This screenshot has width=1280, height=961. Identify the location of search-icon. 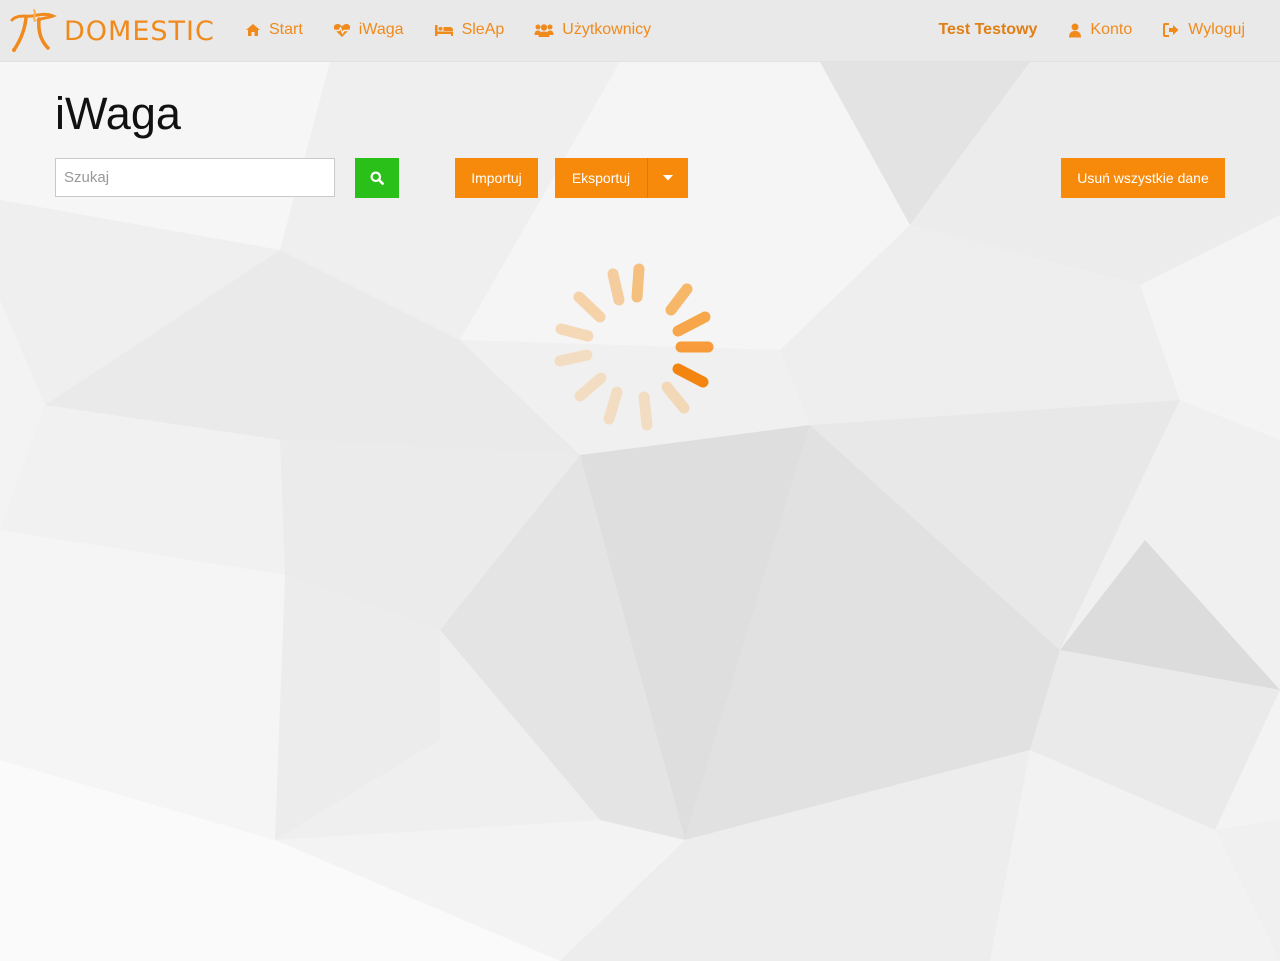
(377, 178).